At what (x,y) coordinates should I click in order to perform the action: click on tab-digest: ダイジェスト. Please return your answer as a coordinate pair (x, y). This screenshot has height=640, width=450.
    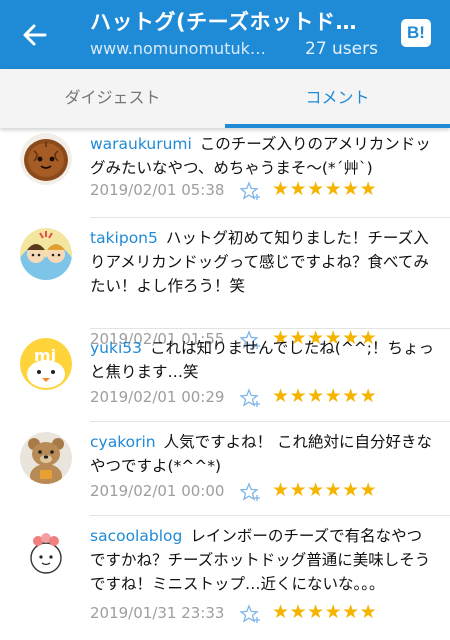
    Looking at the image, I should click on (112, 98).